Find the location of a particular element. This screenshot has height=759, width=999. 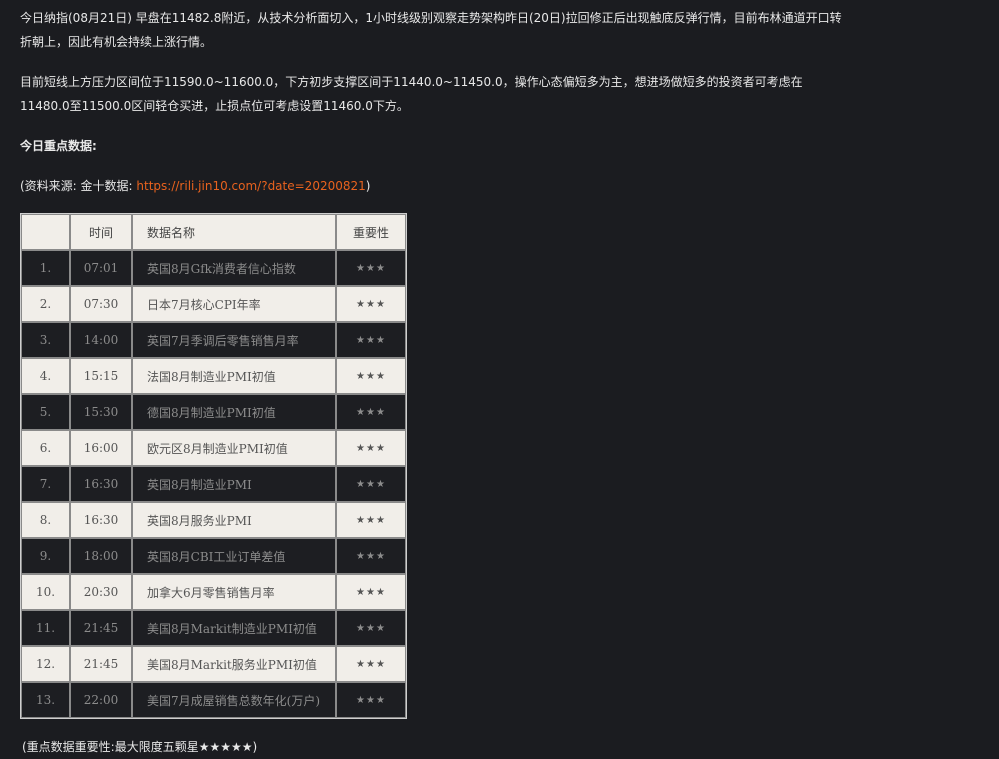

row-name: 英国8月Gfk消费者信心指数 is located at coordinates (234, 268).